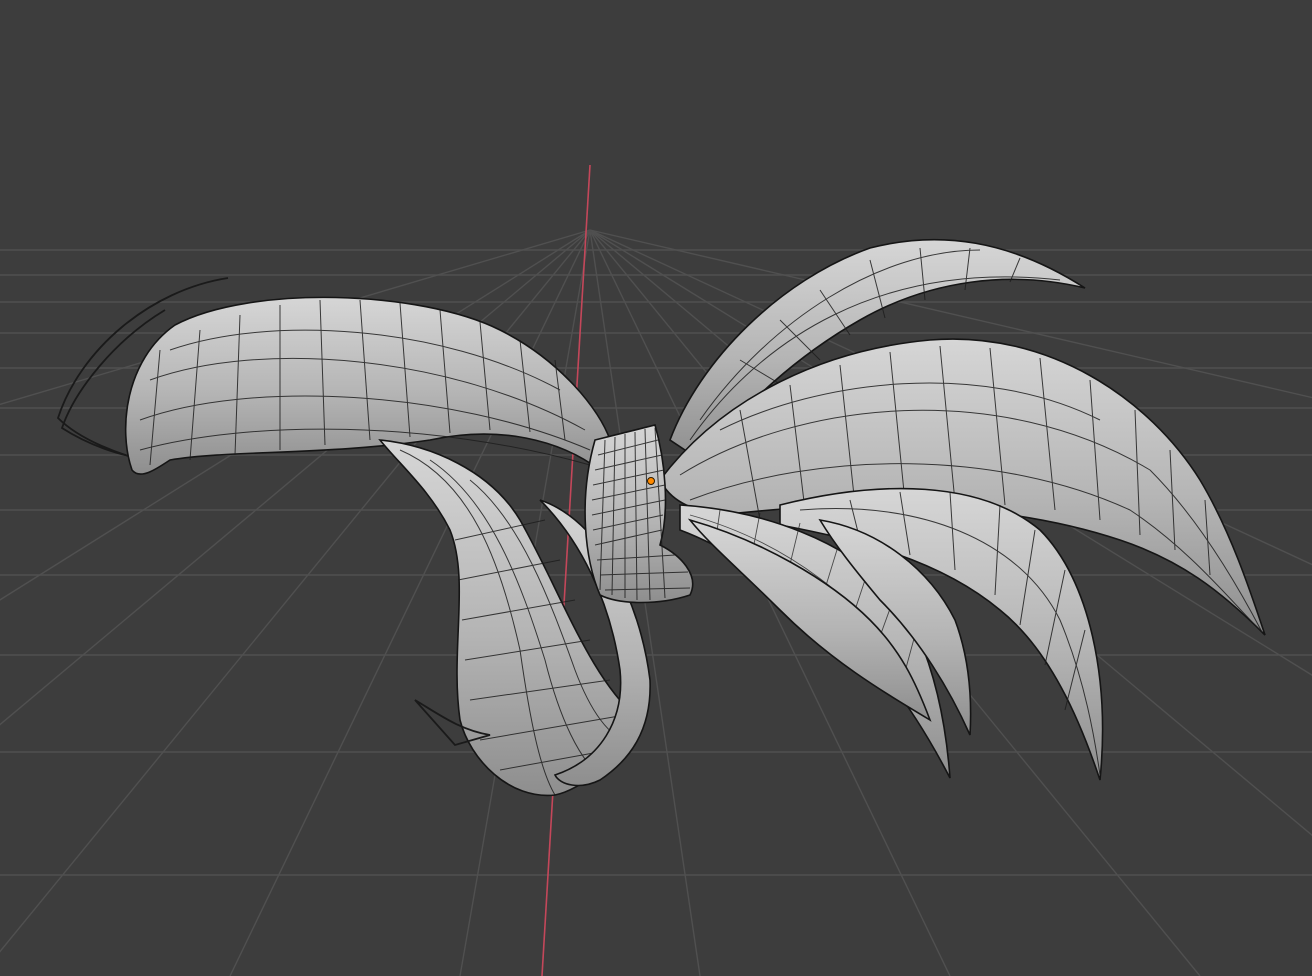 The height and width of the screenshot is (976, 1312). What do you see at coordinates (651, 481) in the screenshot?
I see `object-origin` at bounding box center [651, 481].